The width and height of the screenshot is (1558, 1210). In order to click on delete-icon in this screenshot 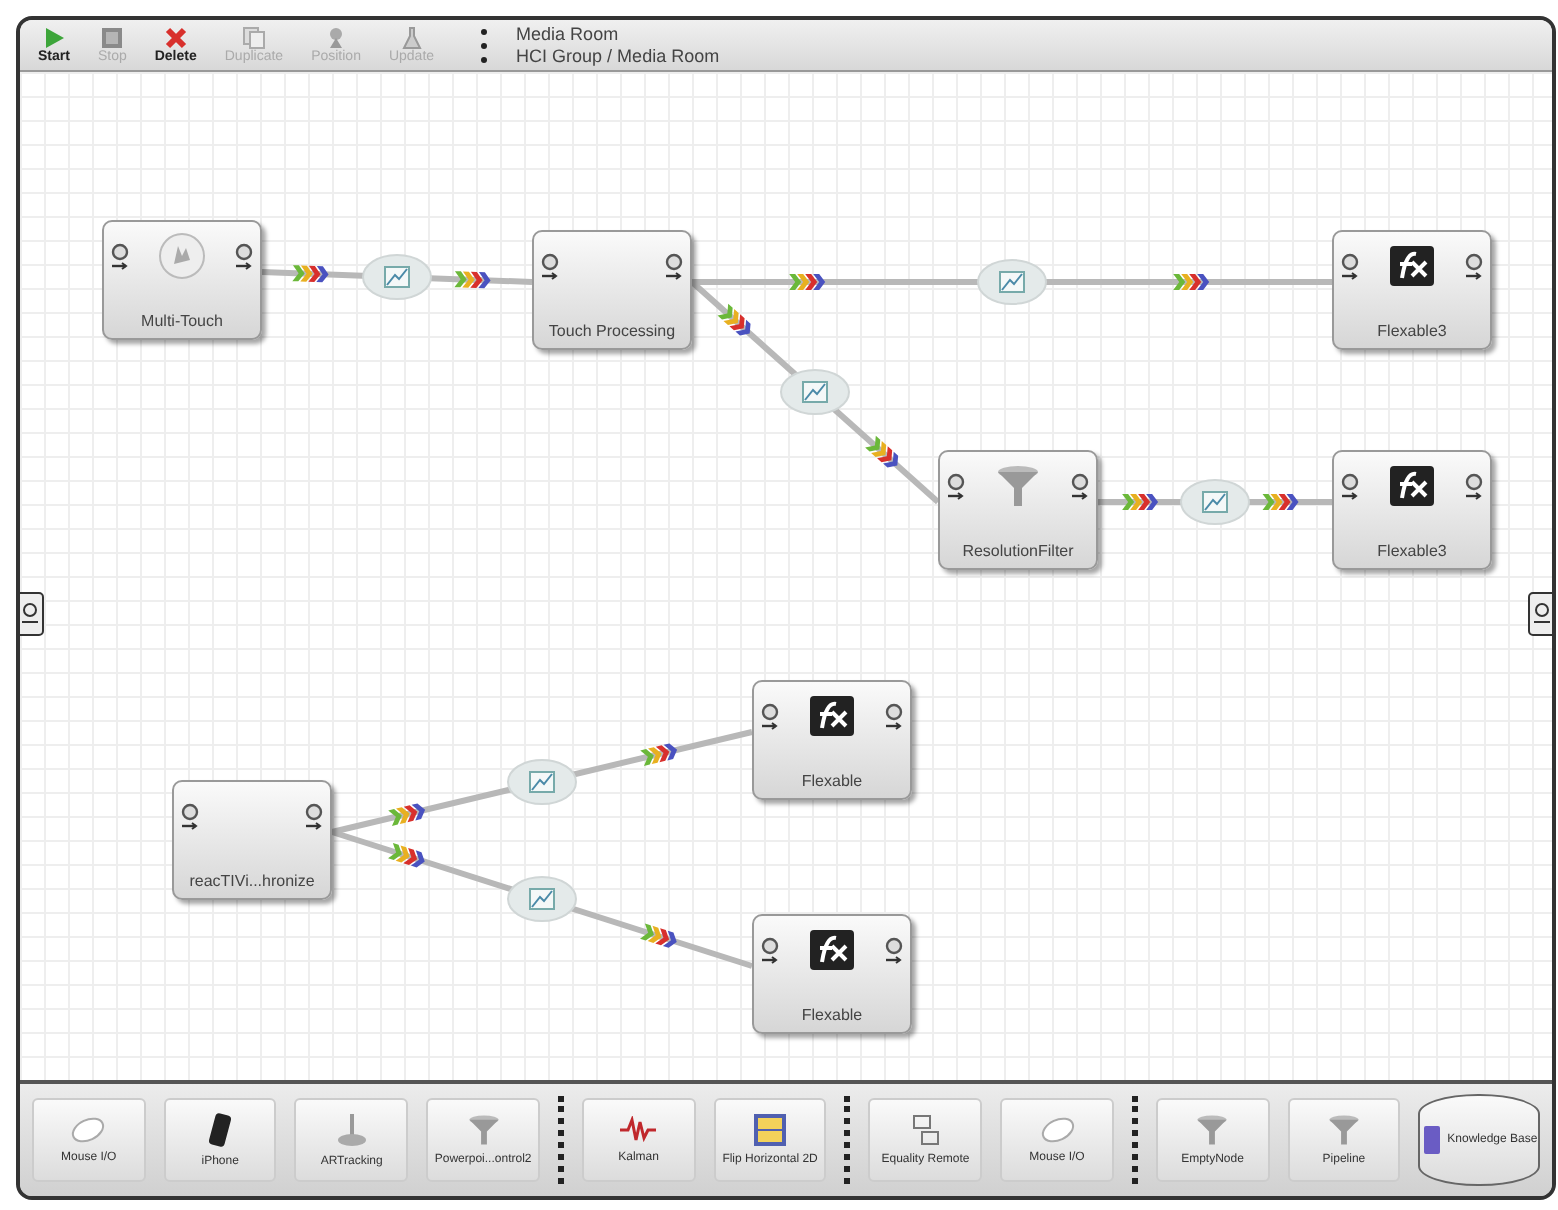, I will do `click(175, 38)`.